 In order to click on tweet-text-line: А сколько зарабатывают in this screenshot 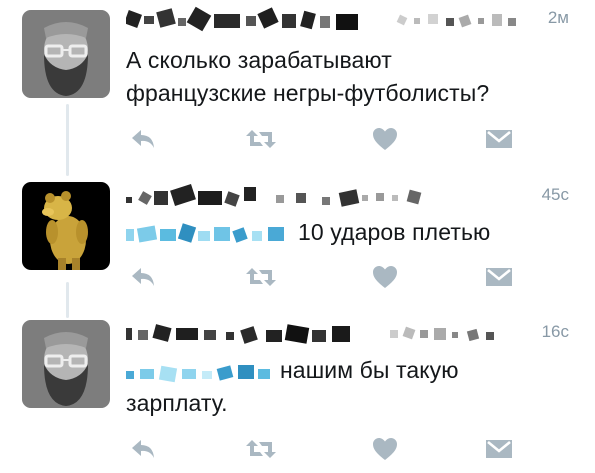, I will do `click(259, 60)`.